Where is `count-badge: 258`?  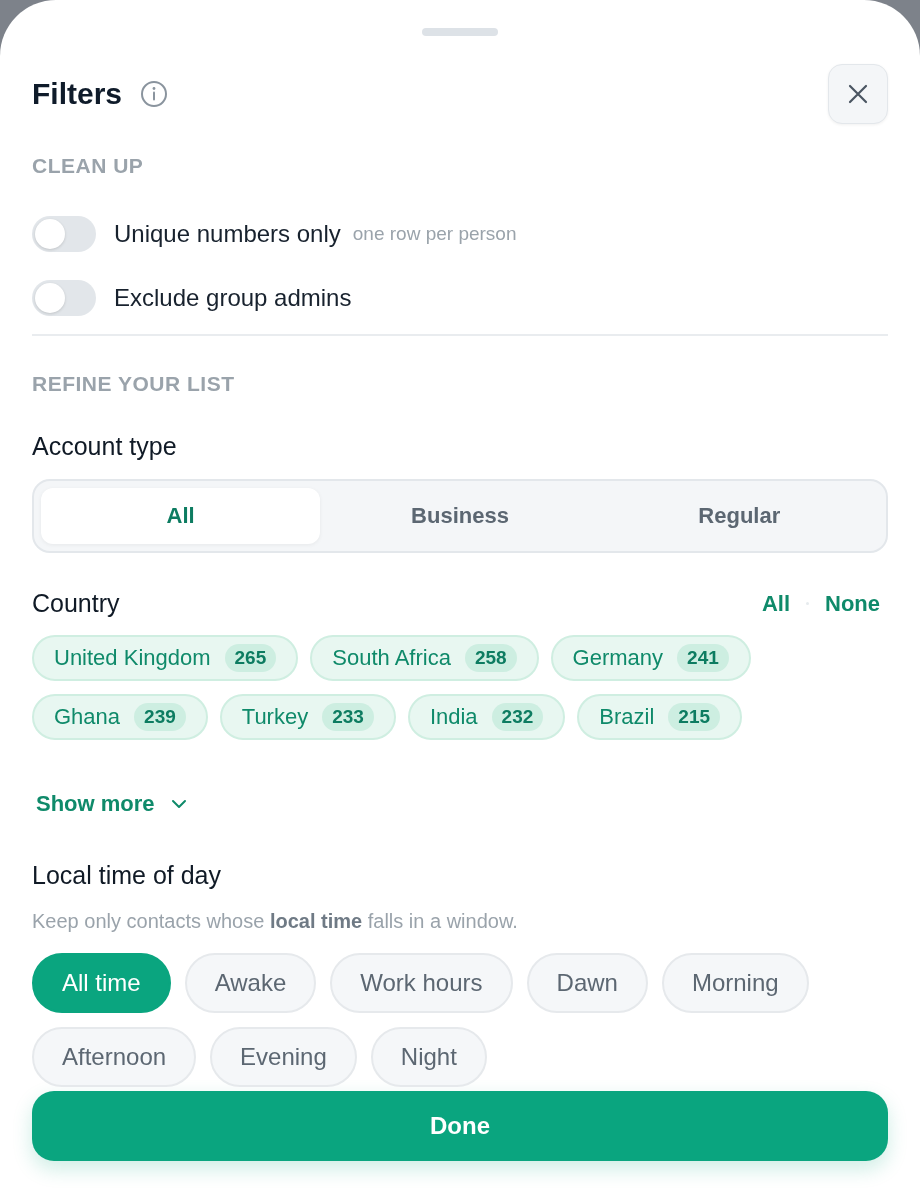
count-badge: 258 is located at coordinates (490, 658).